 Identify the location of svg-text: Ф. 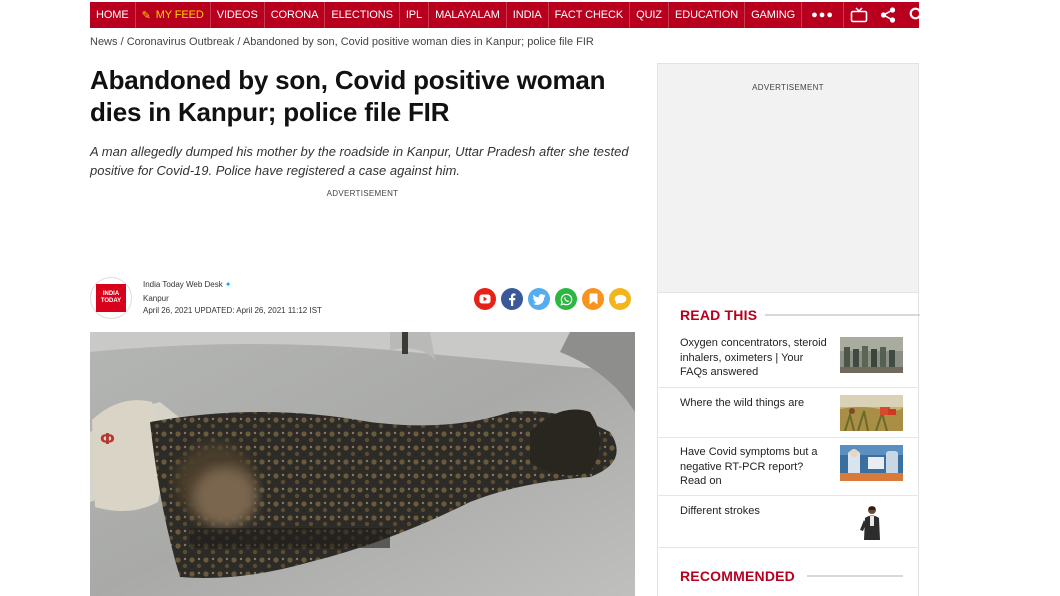
(107, 439).